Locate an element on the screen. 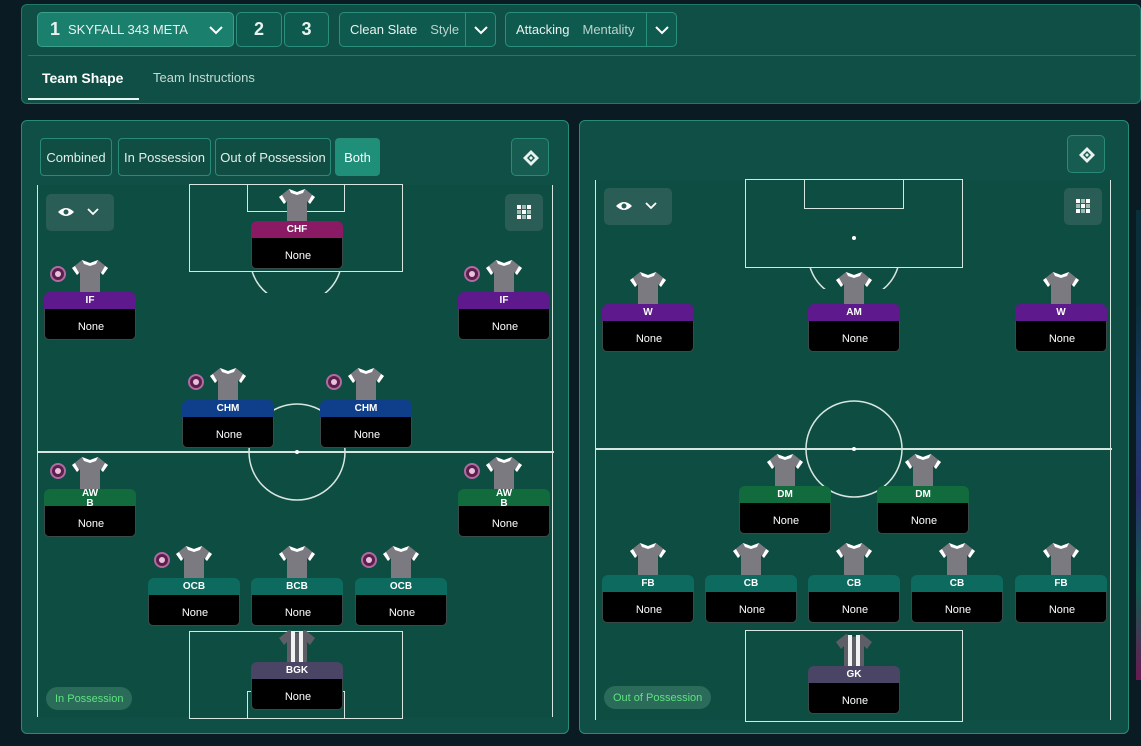  grid-icon is located at coordinates (1083, 206).